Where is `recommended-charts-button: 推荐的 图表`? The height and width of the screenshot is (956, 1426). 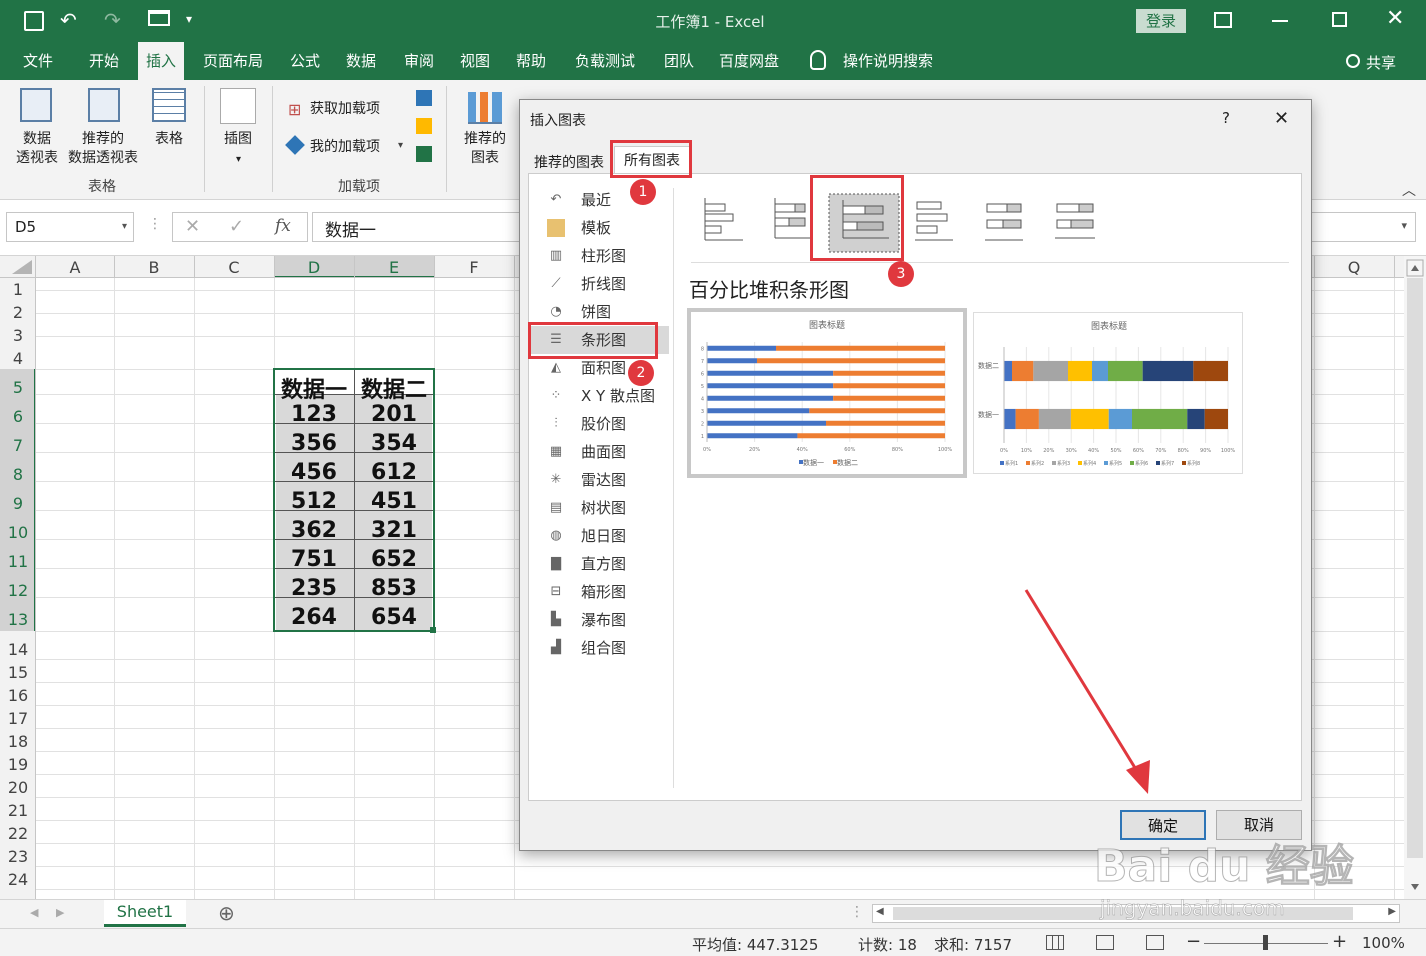 recommended-charts-button: 推荐的 图表 is located at coordinates (485, 149).